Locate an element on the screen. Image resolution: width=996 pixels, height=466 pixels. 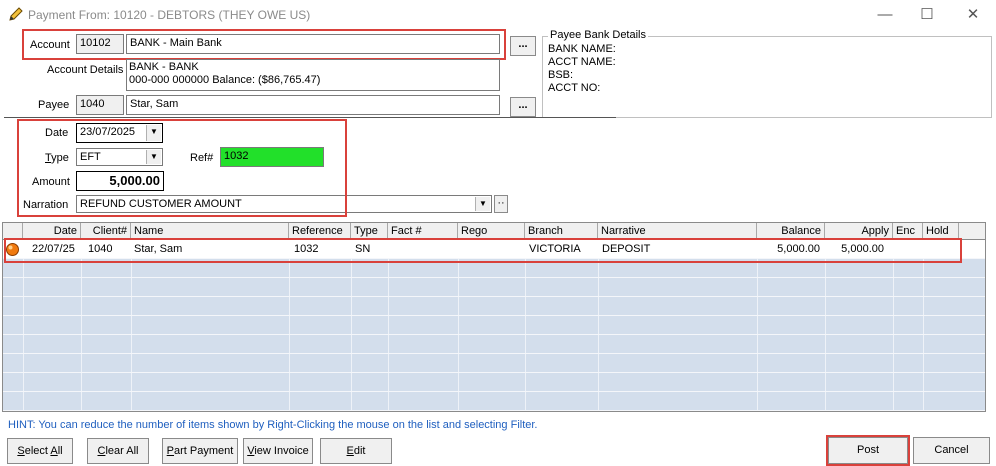
header-date: Date is located at coordinates (52, 231).